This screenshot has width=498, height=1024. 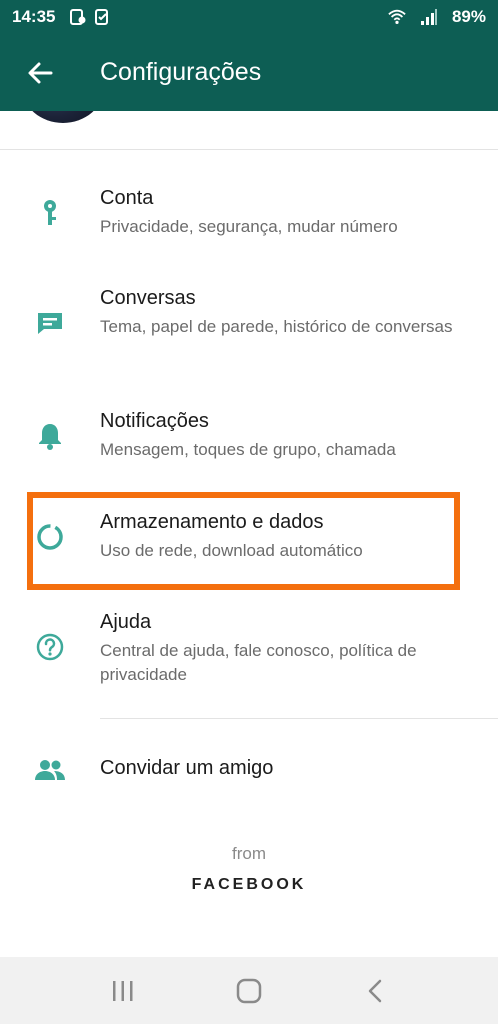 I want to click on arrow-back-icon, so click(x=40, y=72).